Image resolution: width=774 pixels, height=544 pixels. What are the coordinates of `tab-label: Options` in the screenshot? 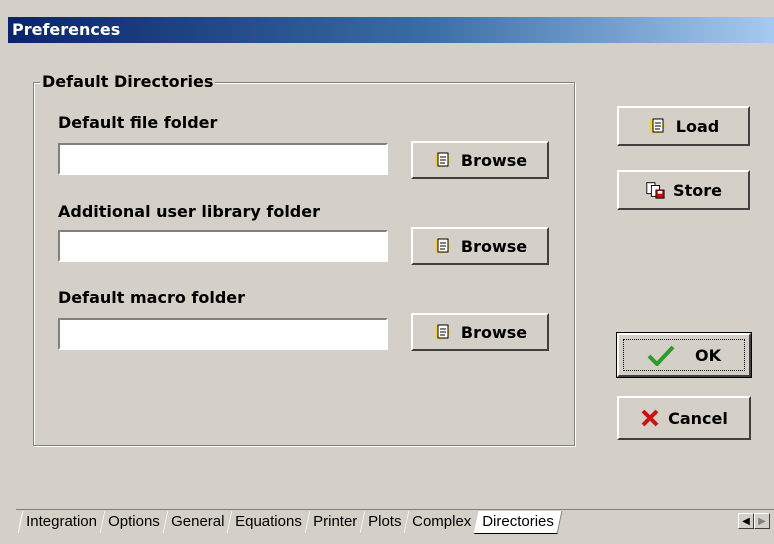 It's located at (133, 521).